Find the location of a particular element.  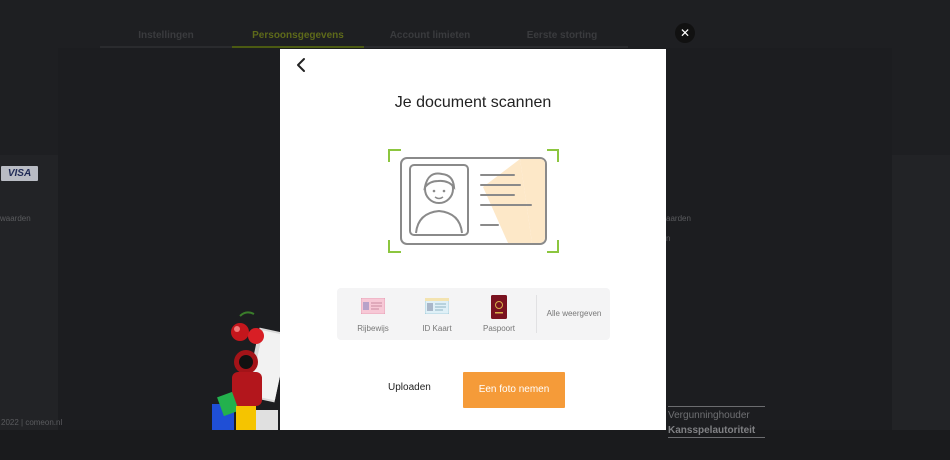

step-persoonsgegevens: Persoonsgegevens is located at coordinates (298, 38).